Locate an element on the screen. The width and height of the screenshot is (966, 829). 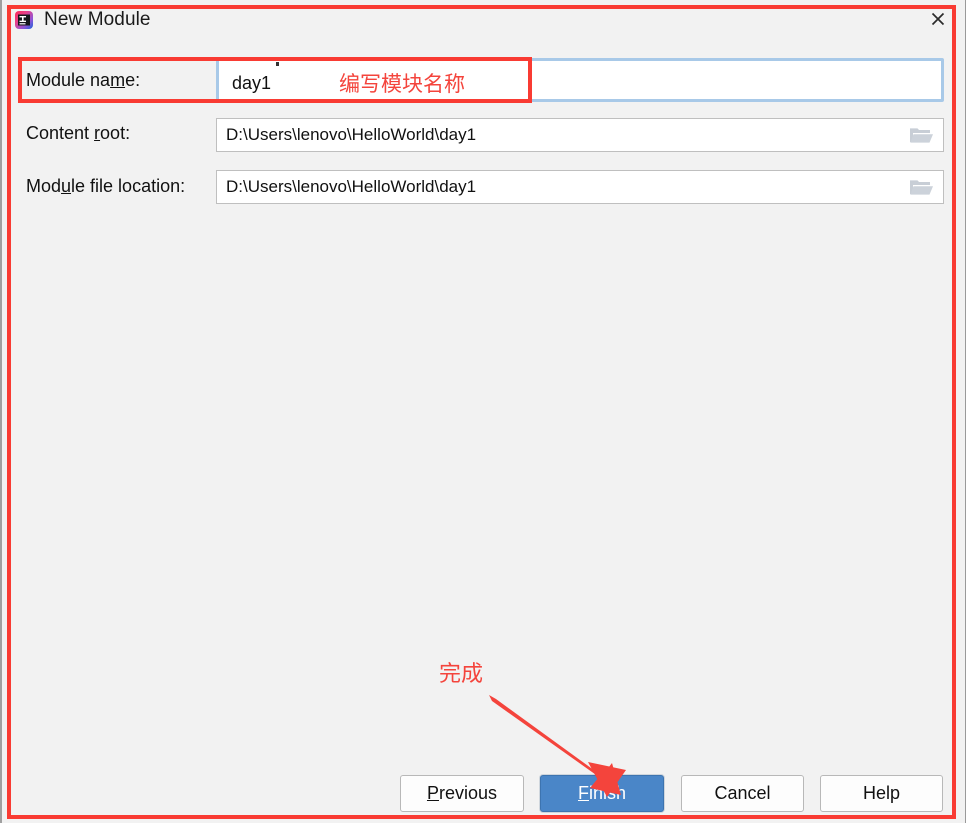
help-button-label: Help is located at coordinates (881, 793).